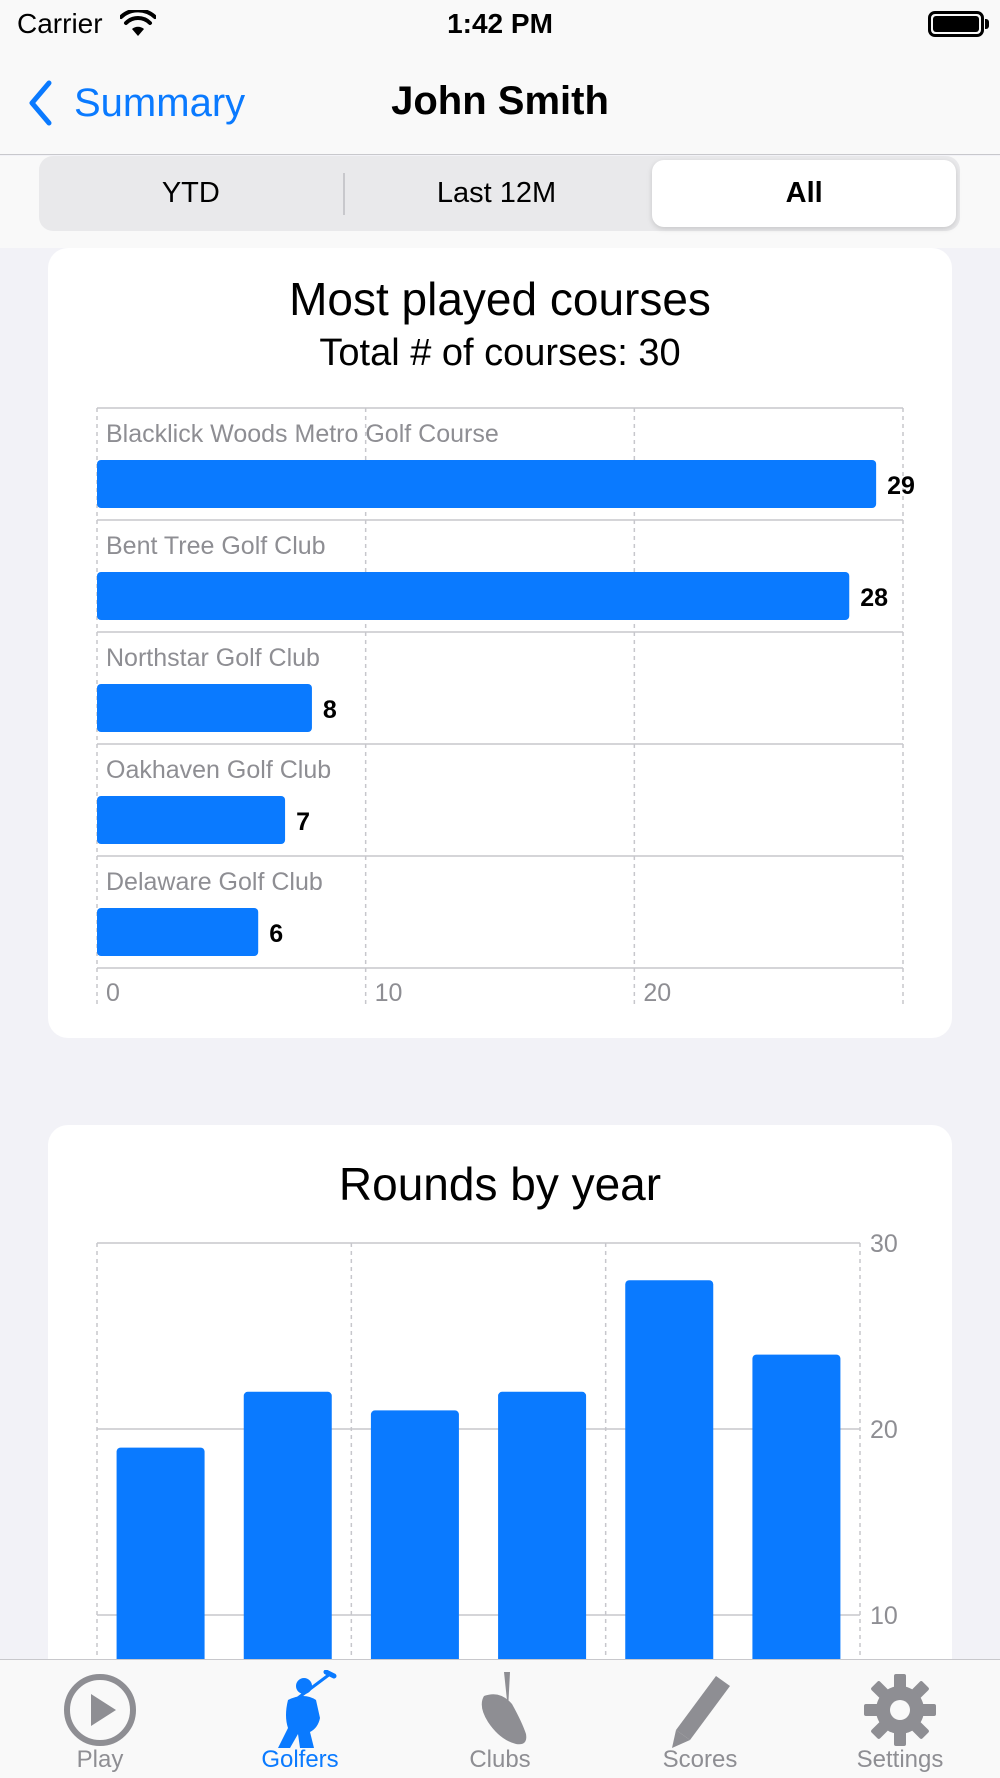  What do you see at coordinates (300, 1759) in the screenshot?
I see `tab-label: Golfers` at bounding box center [300, 1759].